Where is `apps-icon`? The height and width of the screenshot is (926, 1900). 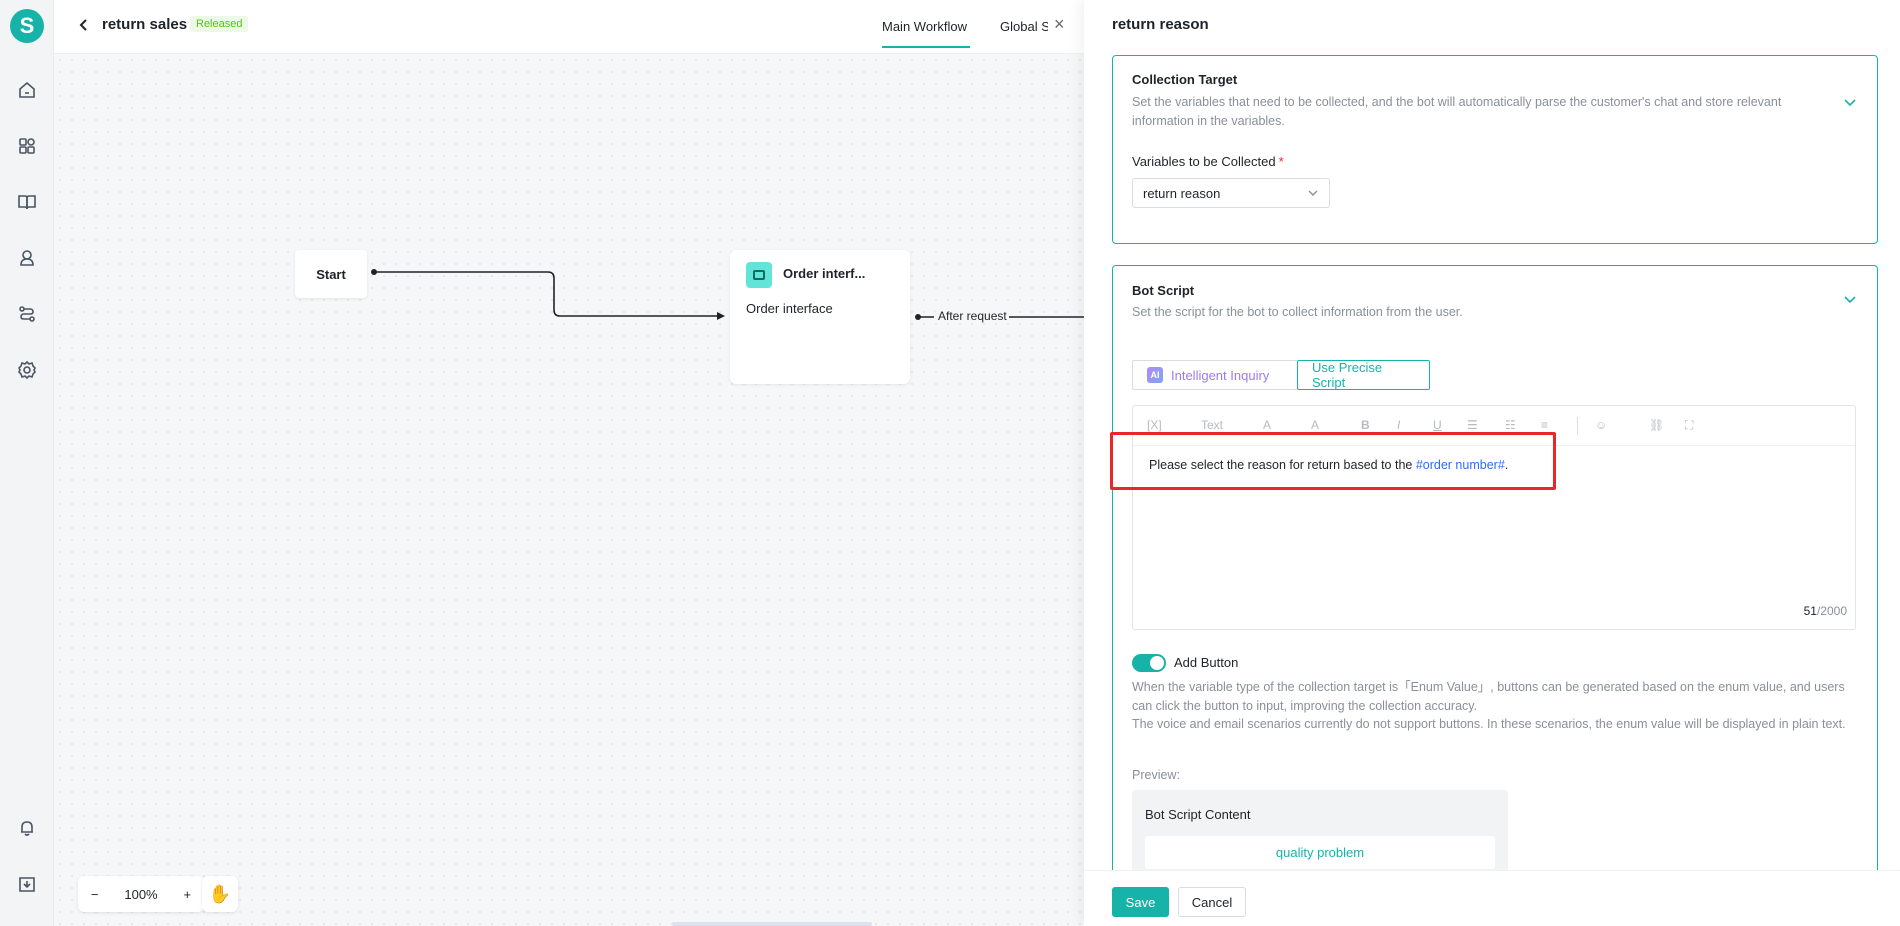 apps-icon is located at coordinates (27, 146).